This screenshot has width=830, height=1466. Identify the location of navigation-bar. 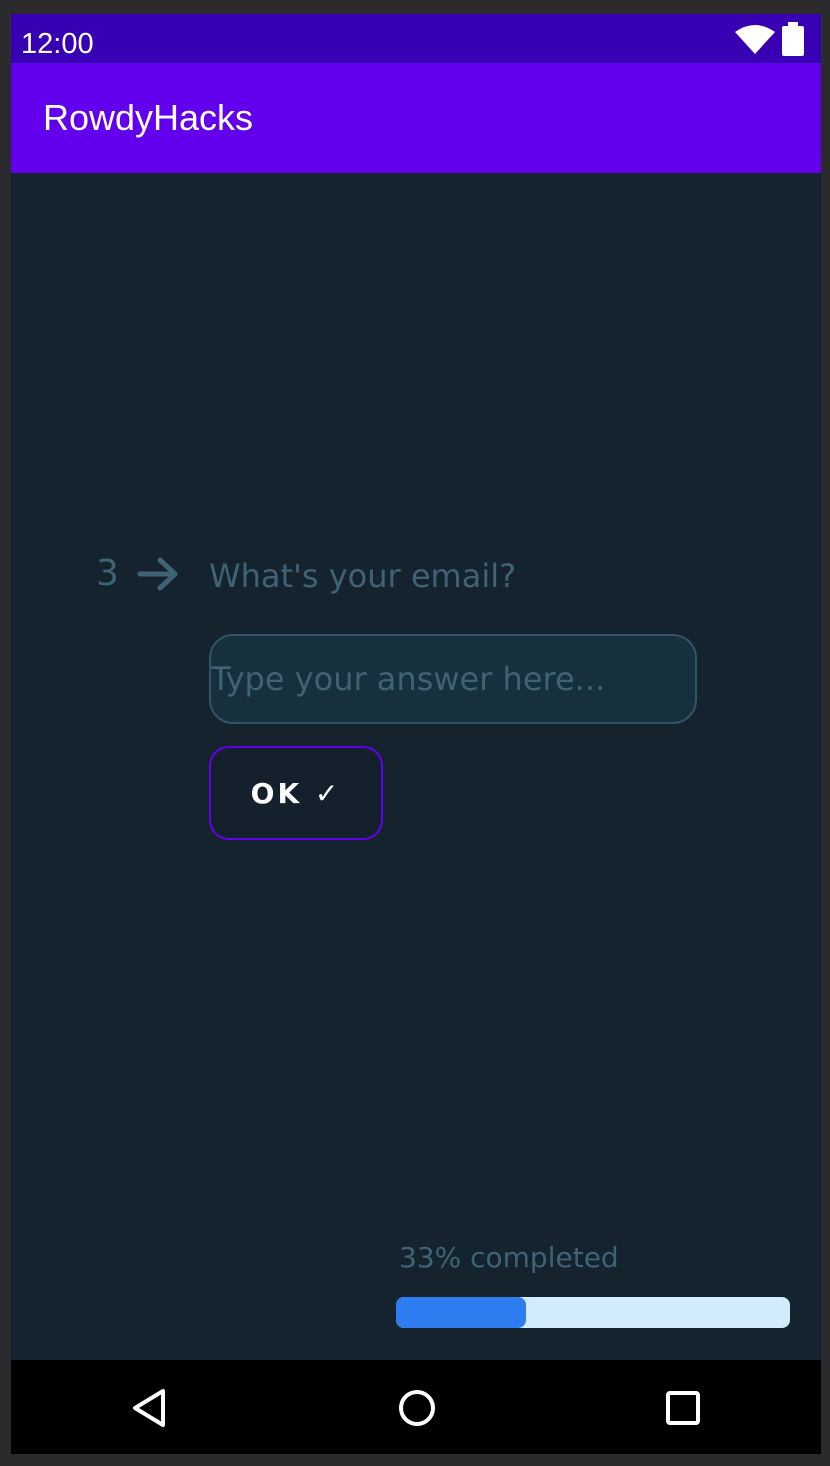
(416, 1407).